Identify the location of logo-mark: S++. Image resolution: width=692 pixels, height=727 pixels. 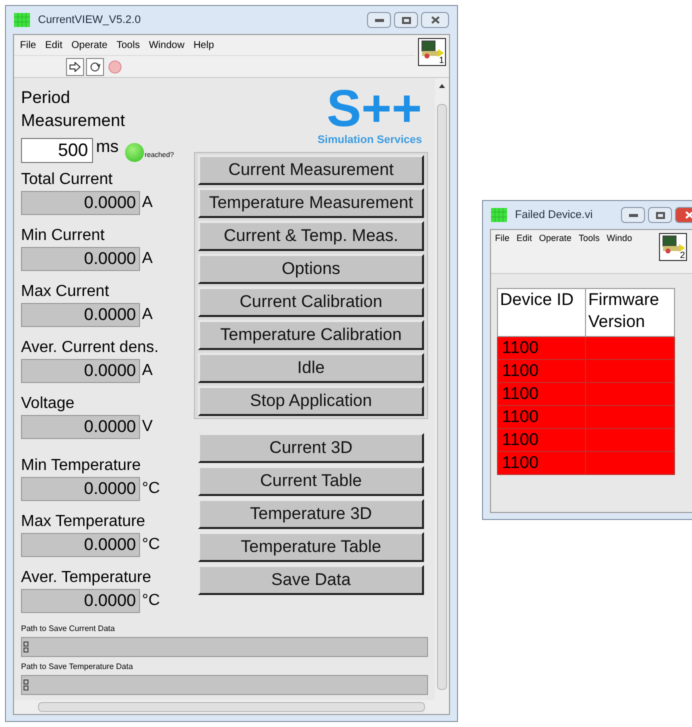
(374, 109).